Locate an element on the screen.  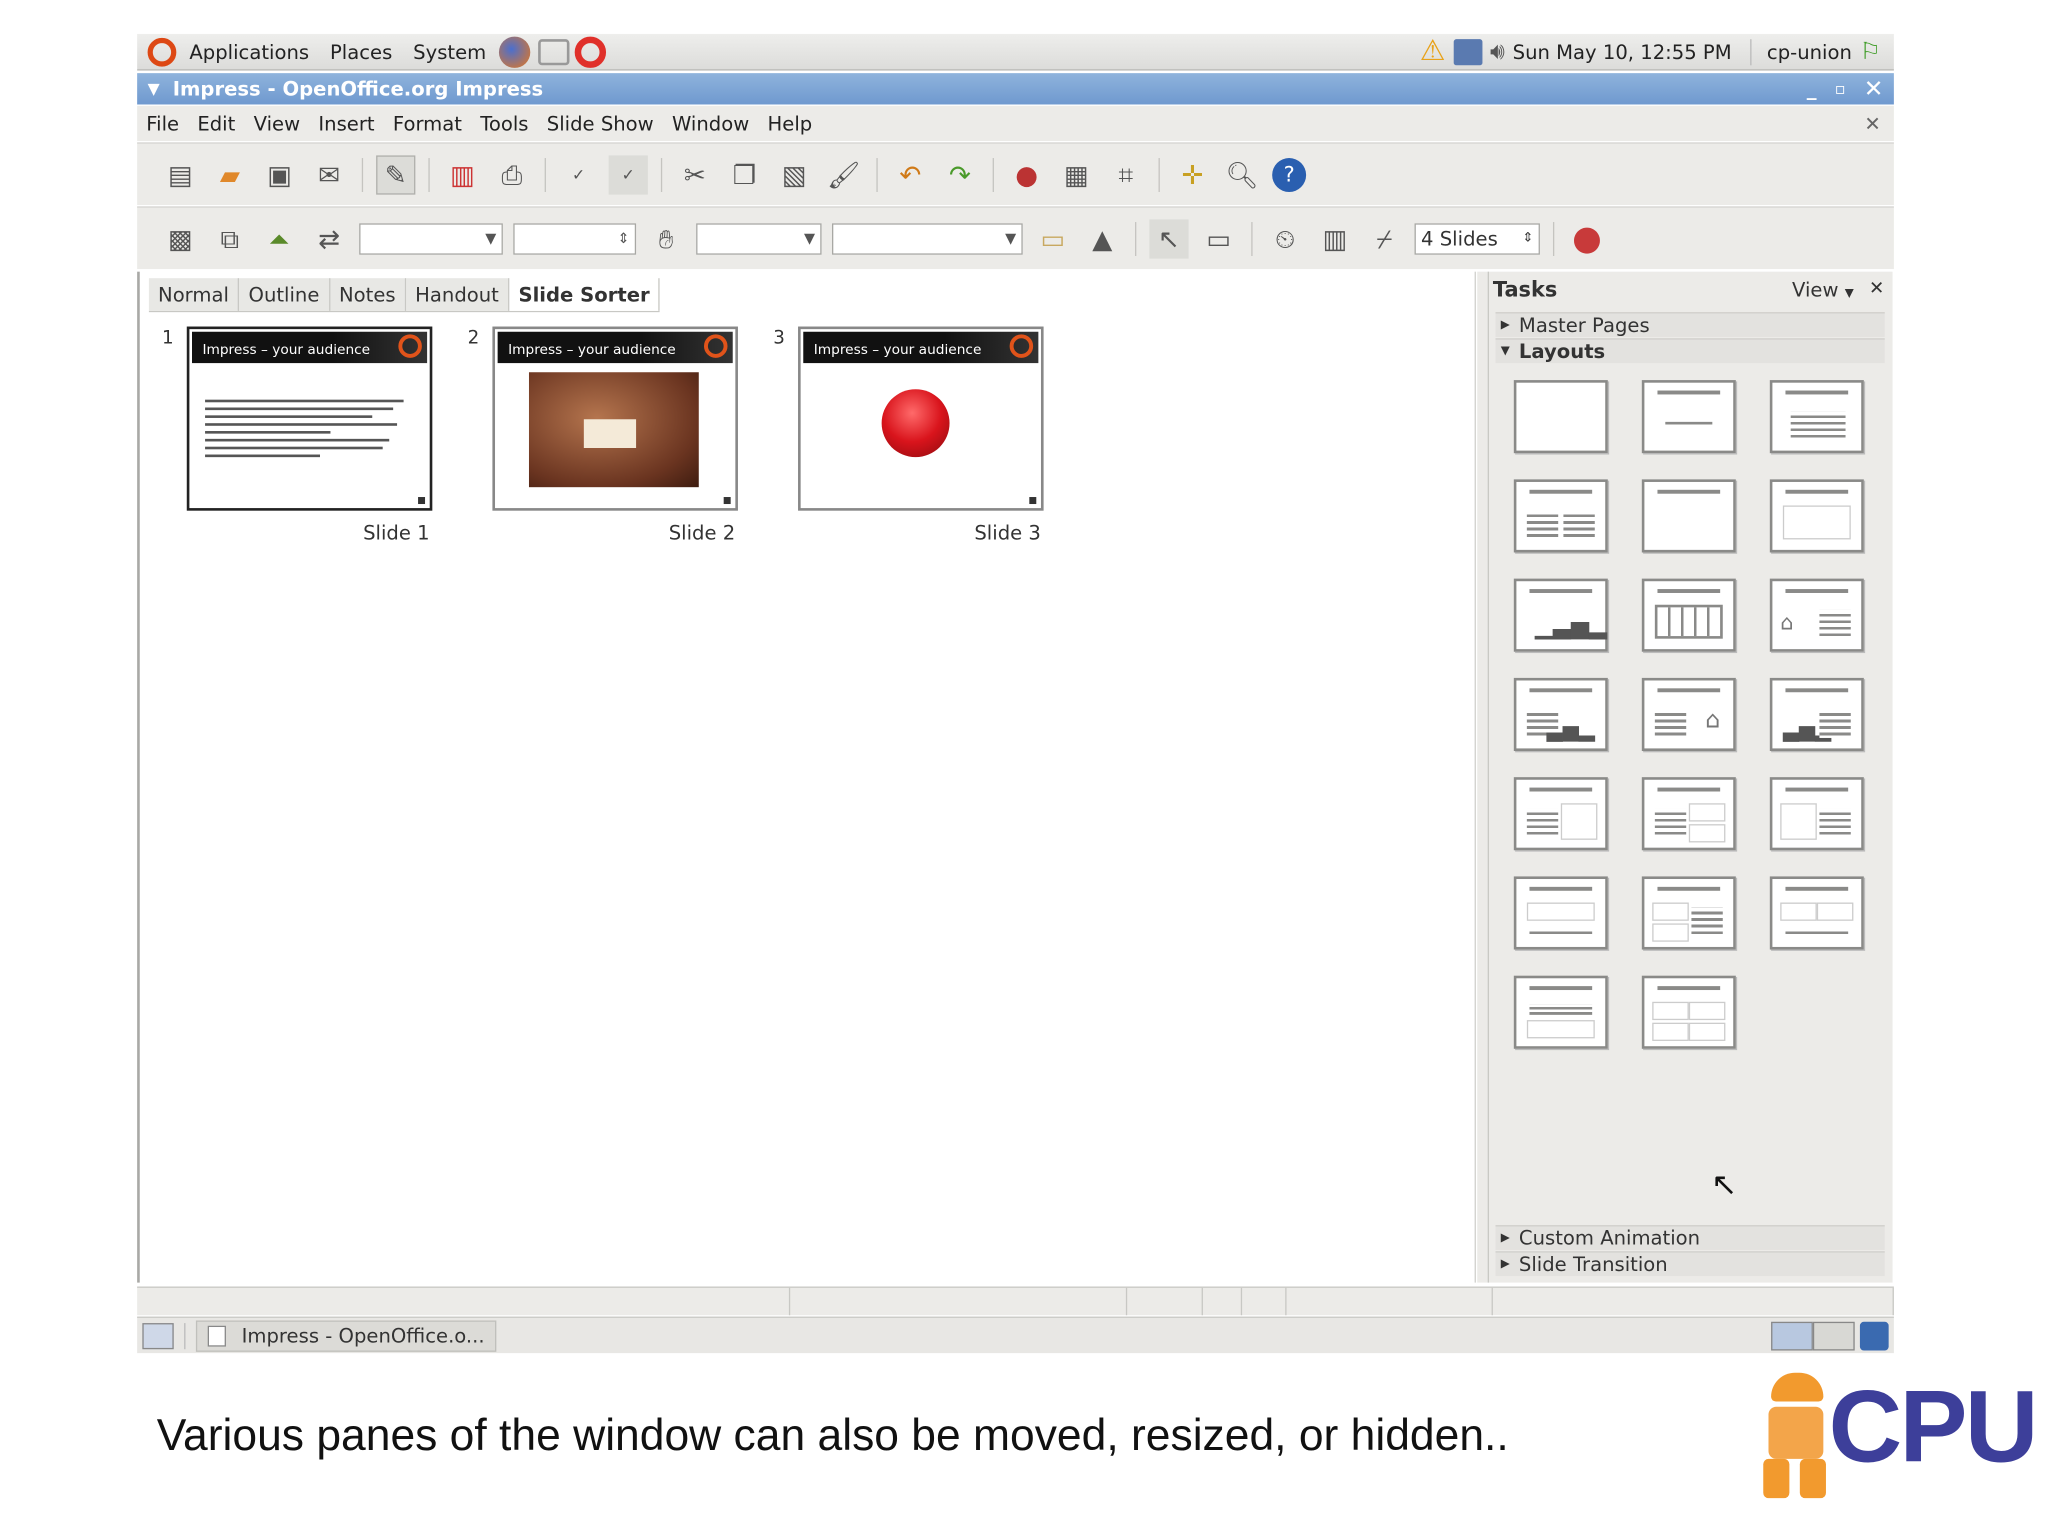
rehearse-timings-icon: ⏲ is located at coordinates (1285, 238).